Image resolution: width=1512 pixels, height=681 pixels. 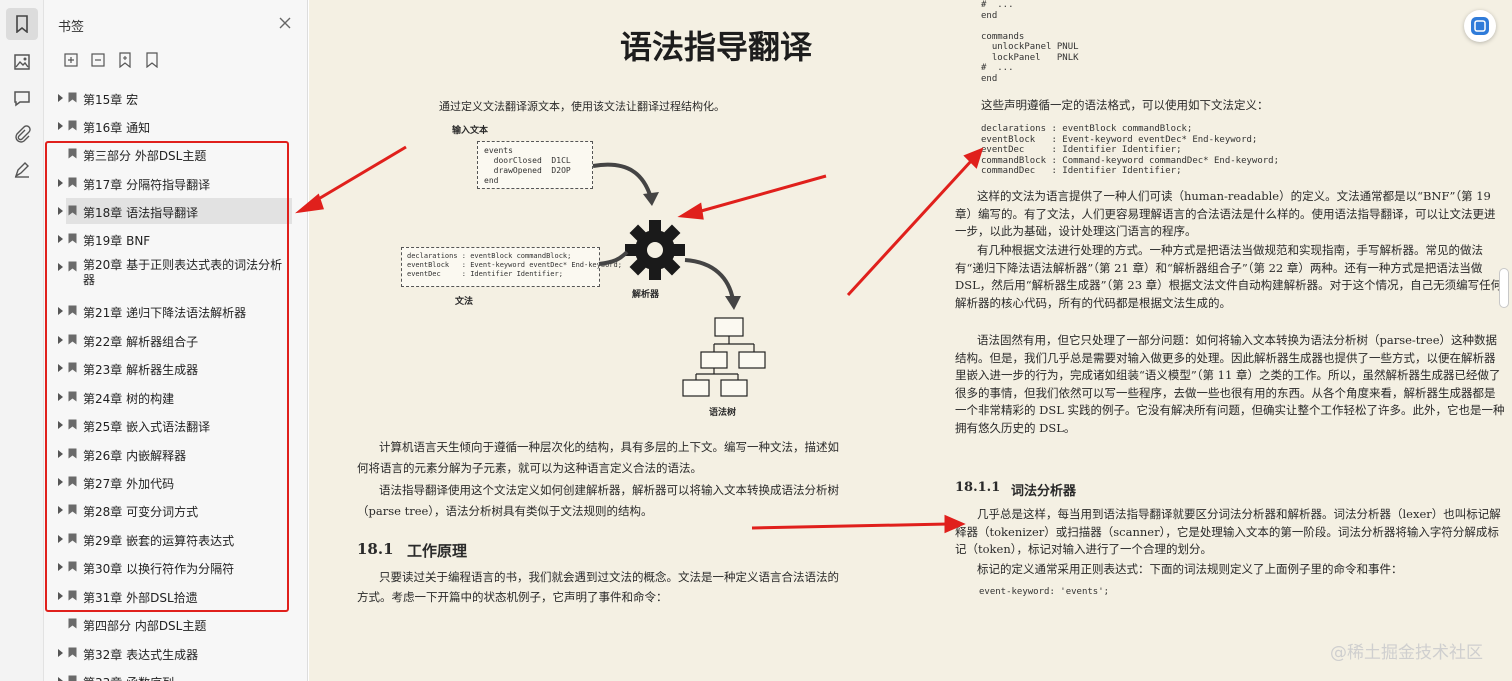 What do you see at coordinates (169, 482) in the screenshot?
I see `bookmark-item: 第27章 外加代码` at bounding box center [169, 482].